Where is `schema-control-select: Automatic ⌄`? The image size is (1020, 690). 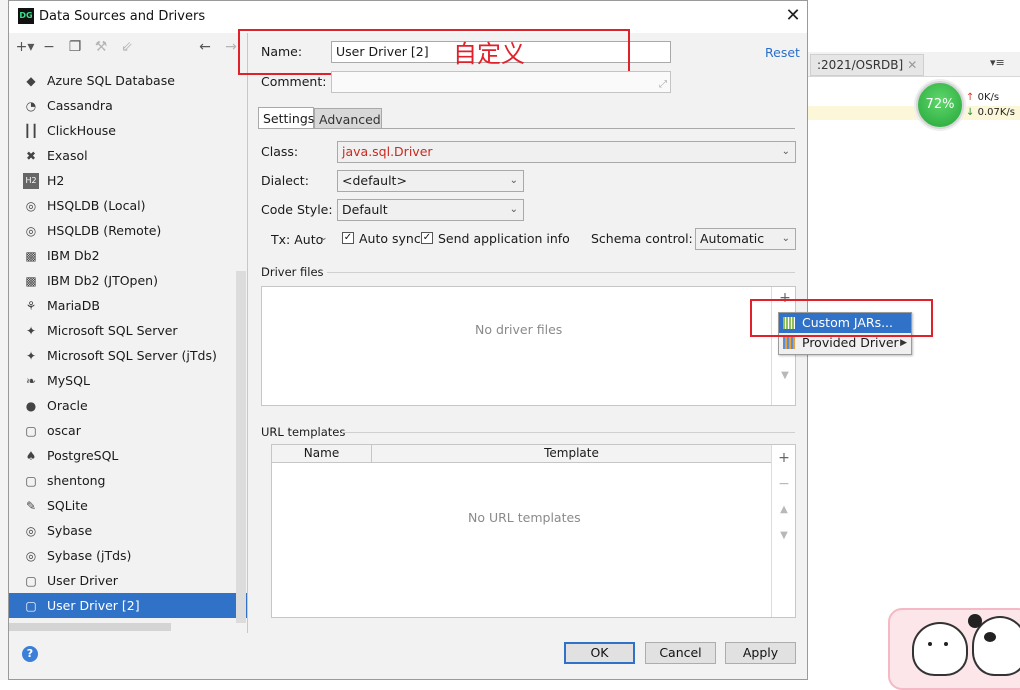
schema-control-select: Automatic ⌄ is located at coordinates (745, 239).